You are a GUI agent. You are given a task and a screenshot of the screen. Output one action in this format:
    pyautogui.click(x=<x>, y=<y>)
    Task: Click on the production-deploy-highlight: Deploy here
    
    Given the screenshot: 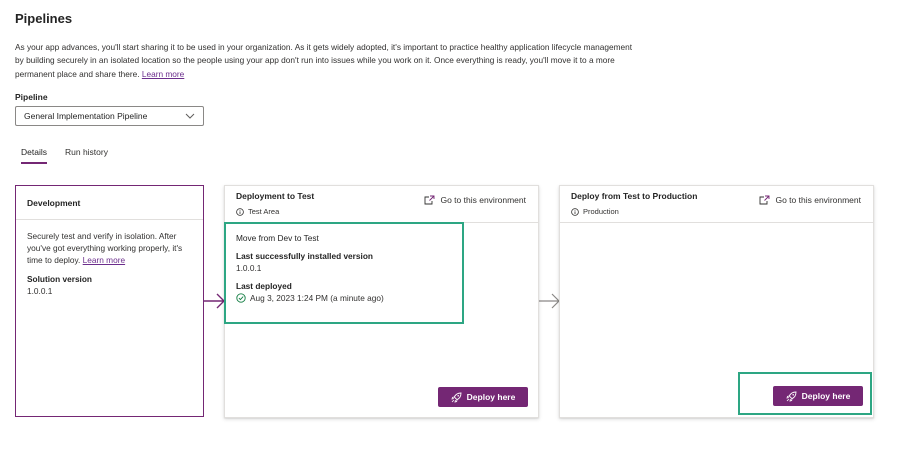 What is the action you would take?
    pyautogui.click(x=805, y=393)
    